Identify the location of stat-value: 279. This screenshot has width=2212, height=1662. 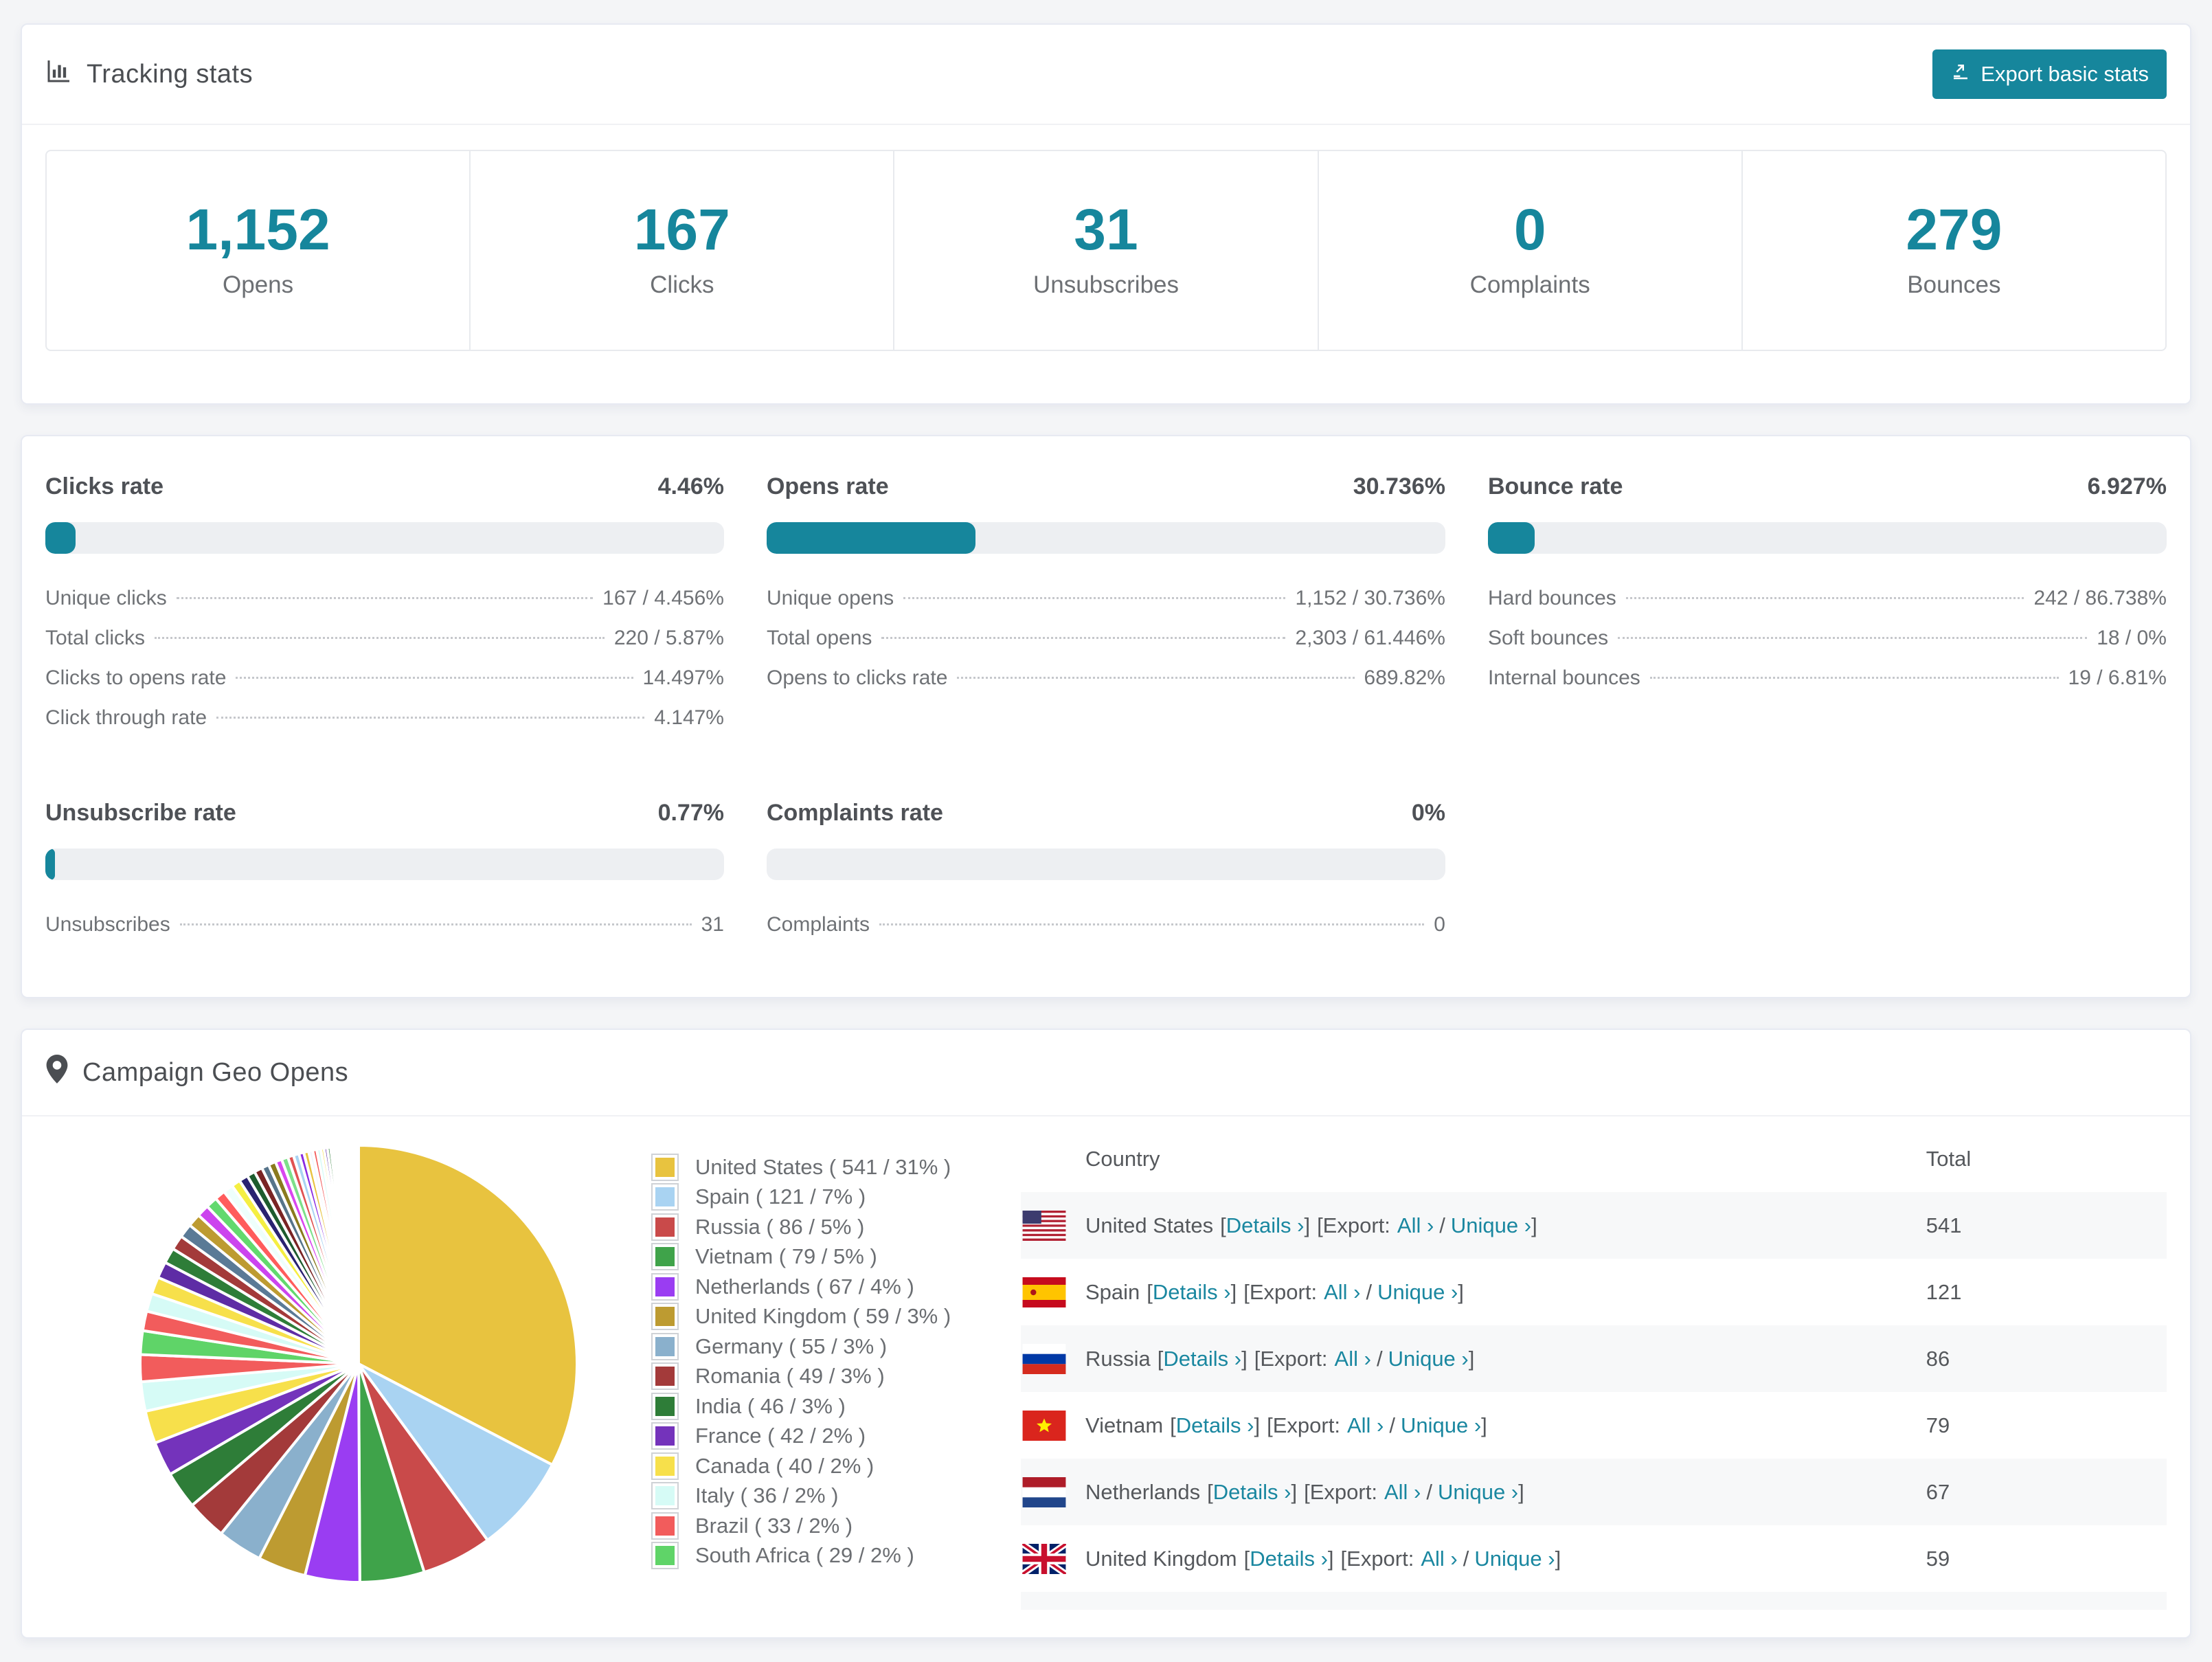
(1954, 229).